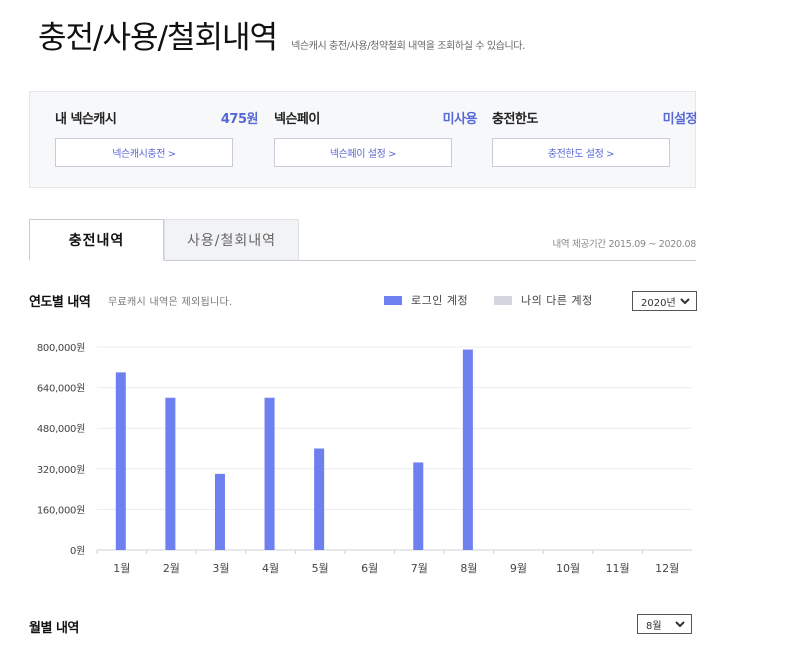 Image resolution: width=800 pixels, height=650 pixels. Describe the element at coordinates (61, 429) in the screenshot. I see `y-tick-label: 480,000원` at that location.